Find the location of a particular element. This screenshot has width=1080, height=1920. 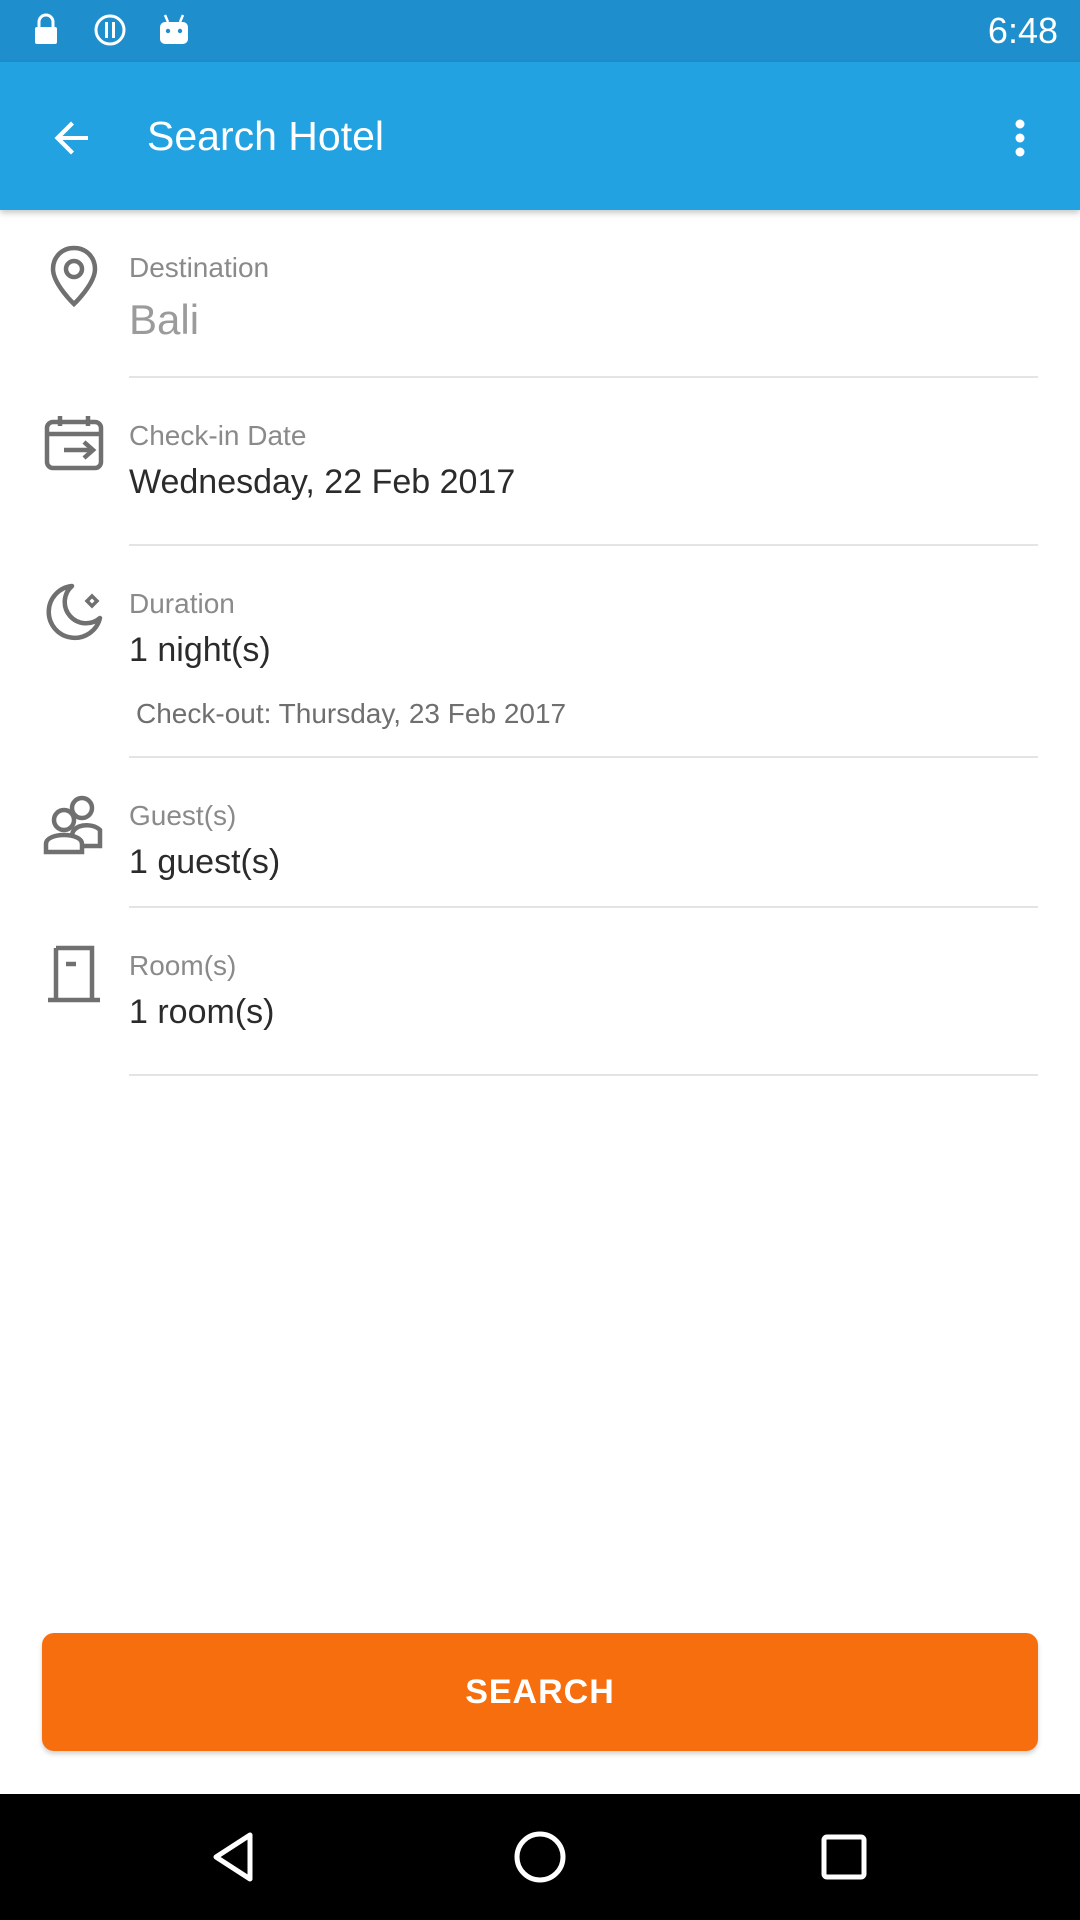

location-pin-icon is located at coordinates (74, 276).